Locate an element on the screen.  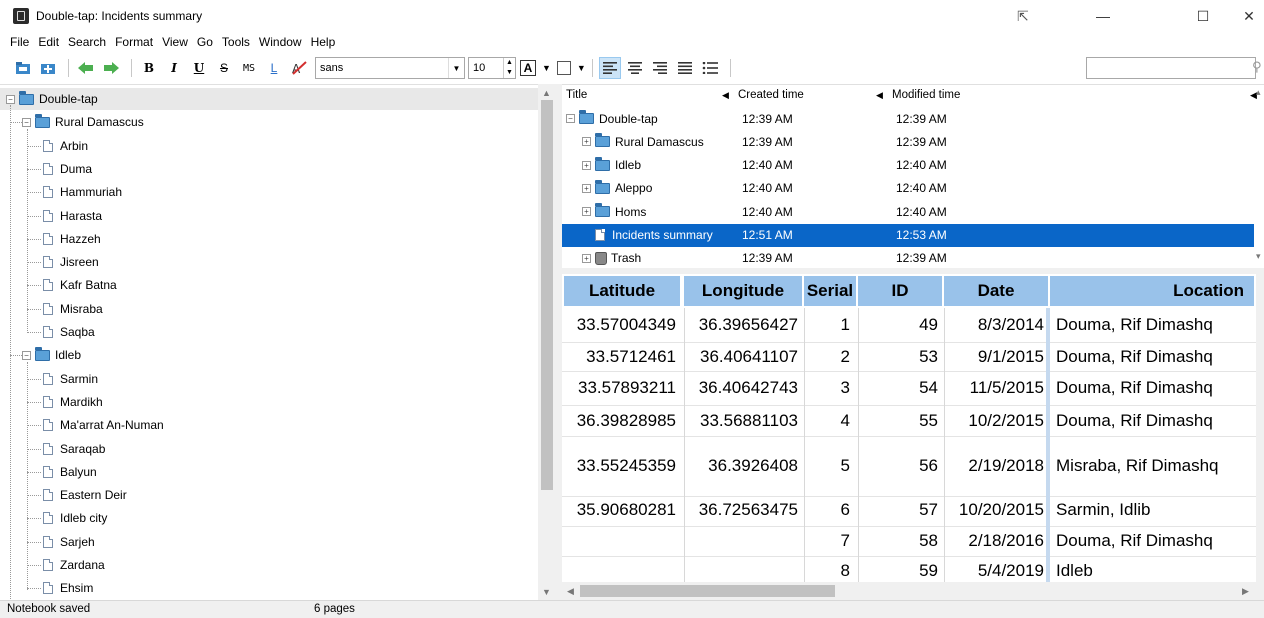
new-child-page-icon is located at coordinates (48, 68).